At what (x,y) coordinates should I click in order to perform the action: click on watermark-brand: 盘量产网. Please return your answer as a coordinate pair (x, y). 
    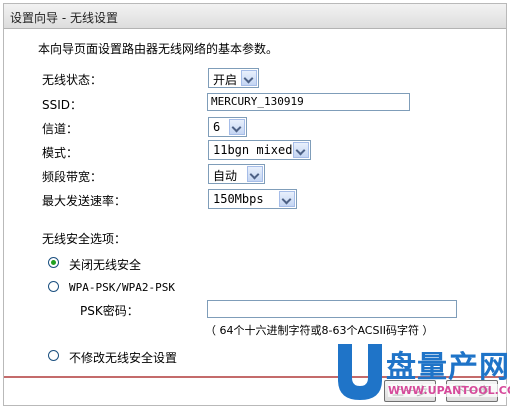
    Looking at the image, I should click on (448, 367).